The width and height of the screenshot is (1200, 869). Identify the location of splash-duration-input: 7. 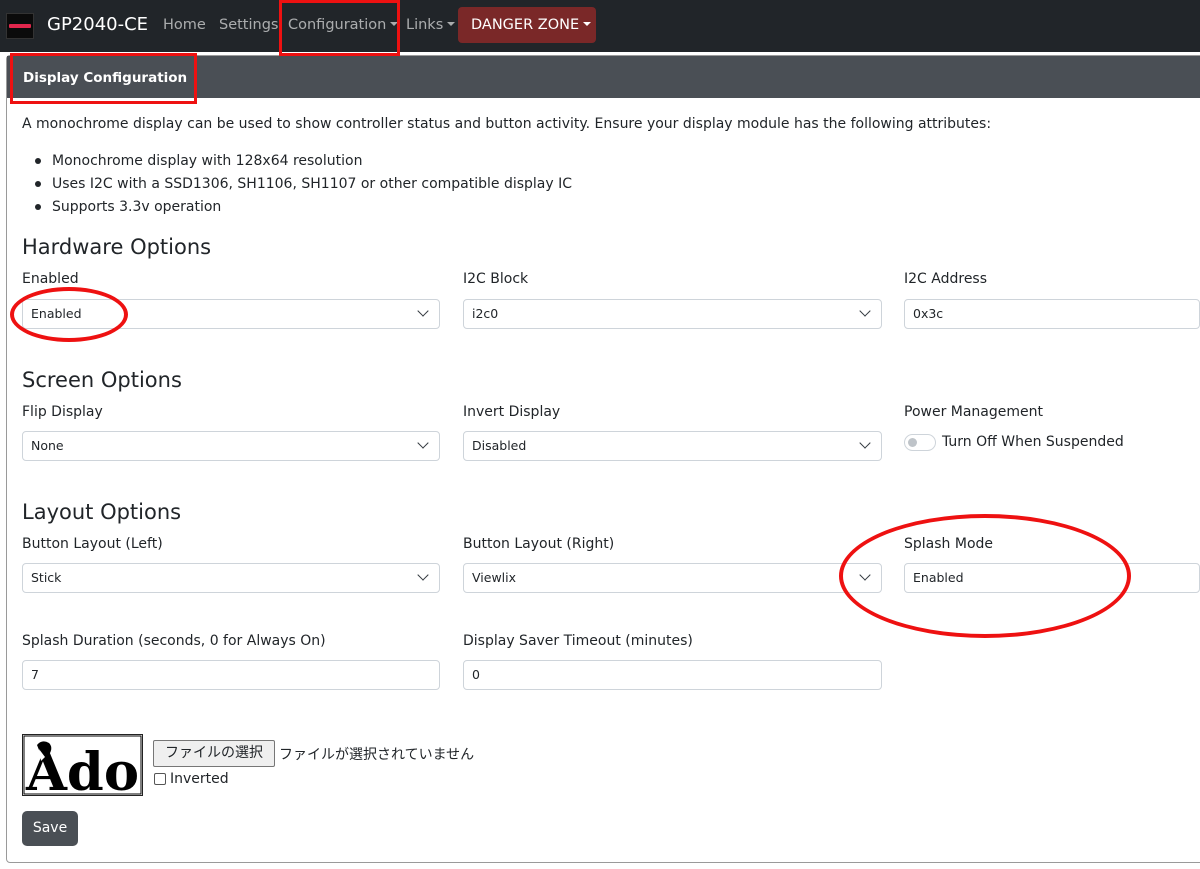
(231, 675).